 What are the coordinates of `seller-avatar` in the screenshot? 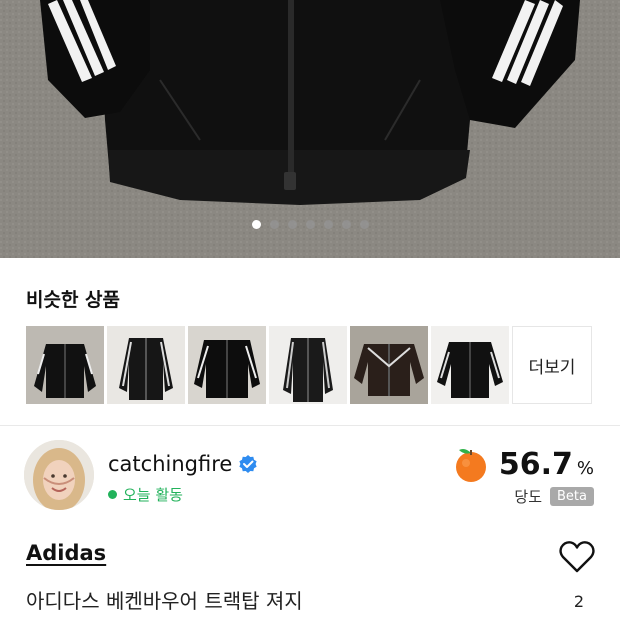 It's located at (59, 475).